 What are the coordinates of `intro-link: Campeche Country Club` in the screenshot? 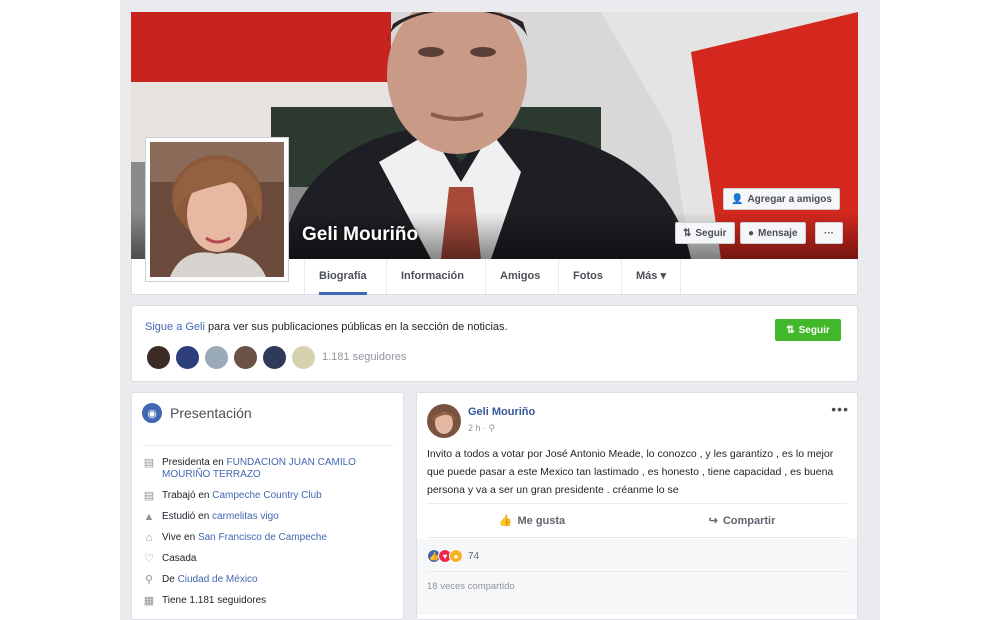 It's located at (267, 495).